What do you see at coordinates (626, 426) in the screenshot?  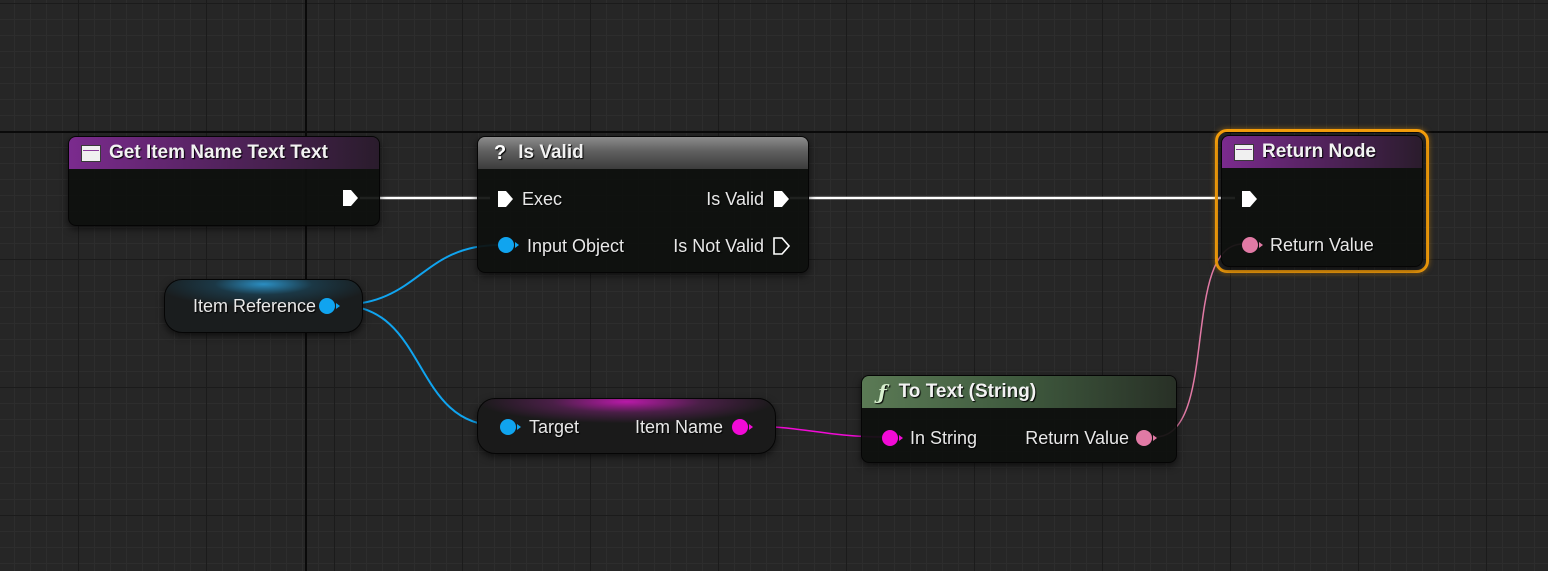 I see `get-item-name-node: Target Item Name` at bounding box center [626, 426].